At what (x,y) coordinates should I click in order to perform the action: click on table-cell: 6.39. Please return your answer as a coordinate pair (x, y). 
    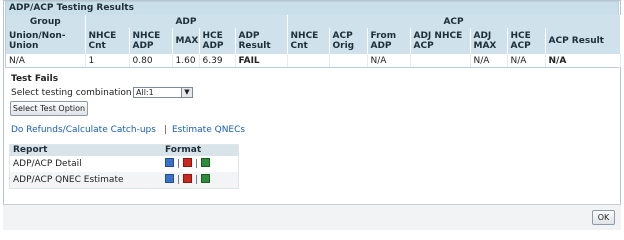
    Looking at the image, I should click on (217, 60).